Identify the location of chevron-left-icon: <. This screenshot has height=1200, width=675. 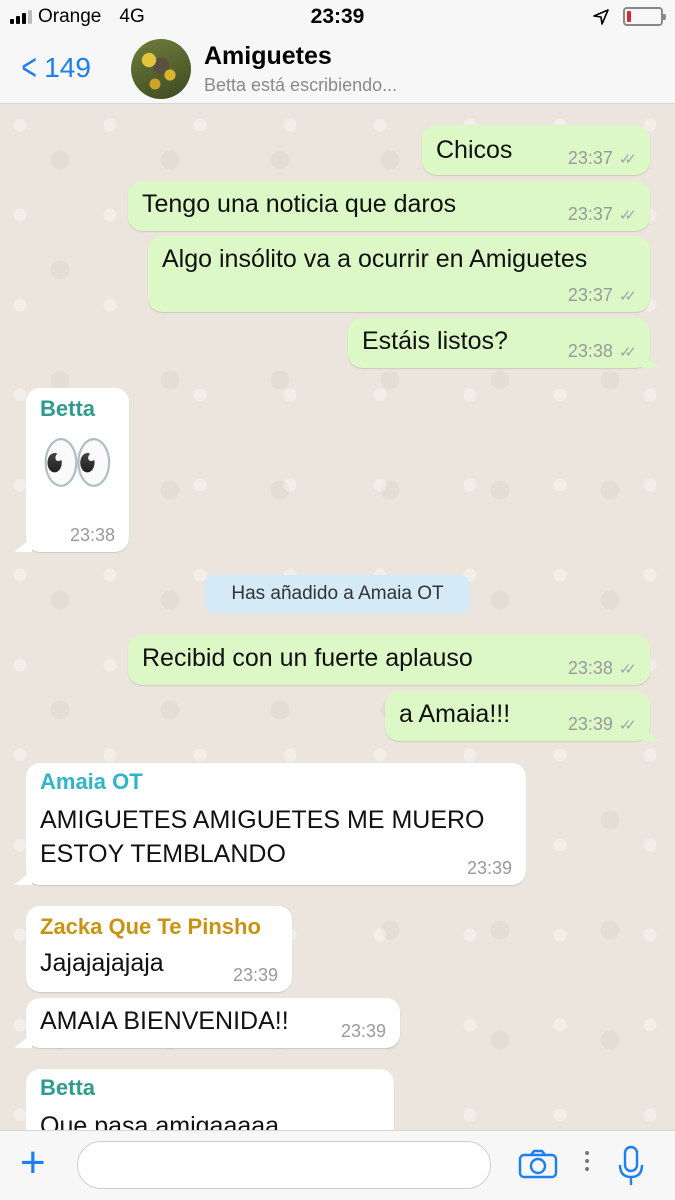
(29, 68).